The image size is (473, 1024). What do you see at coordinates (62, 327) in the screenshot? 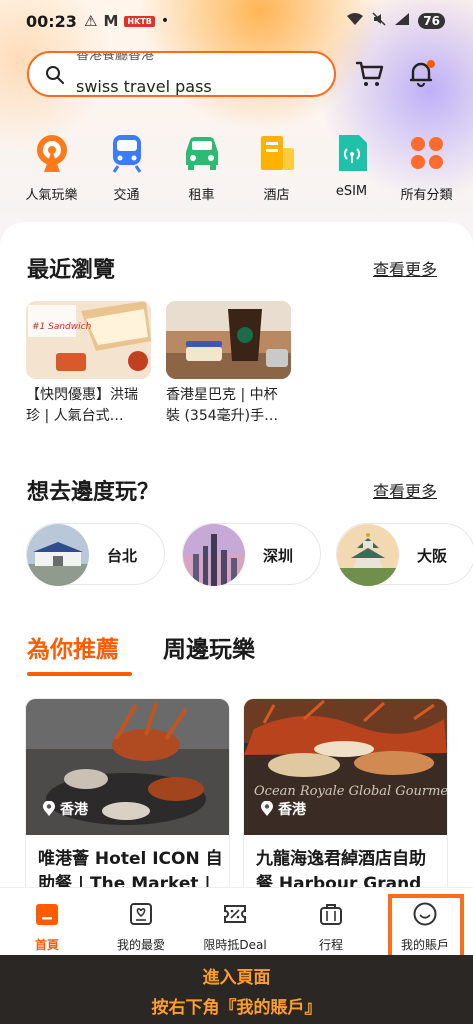
I see `recent-image-text: #1 Sandwich` at bounding box center [62, 327].